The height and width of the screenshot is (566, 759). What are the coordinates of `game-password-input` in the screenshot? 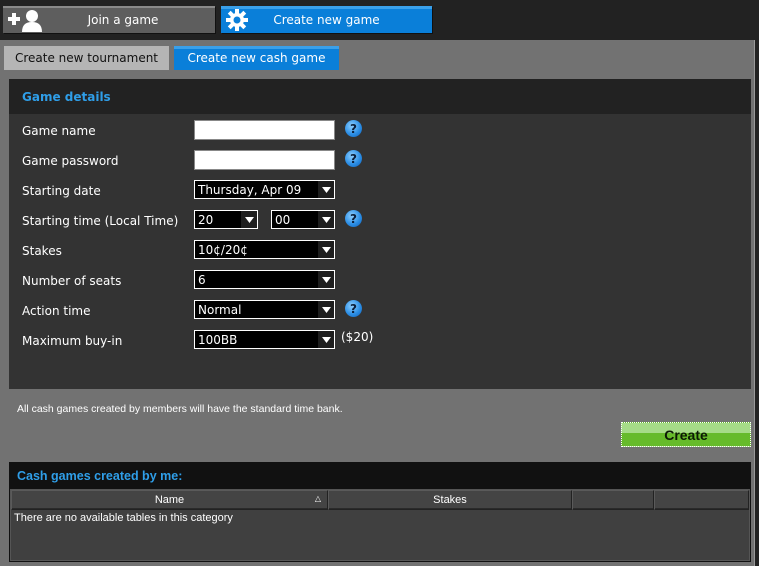 It's located at (264, 160).